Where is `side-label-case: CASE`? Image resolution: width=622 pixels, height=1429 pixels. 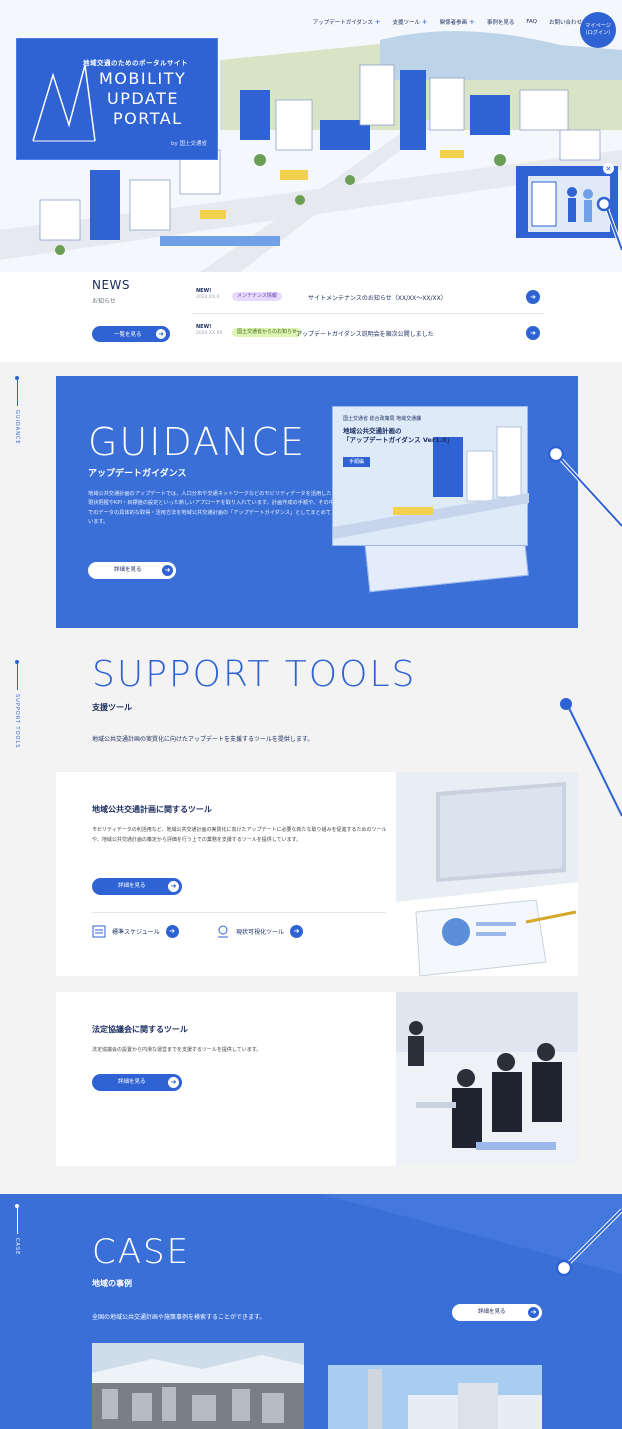 side-label-case: CASE is located at coordinates (17, 1229).